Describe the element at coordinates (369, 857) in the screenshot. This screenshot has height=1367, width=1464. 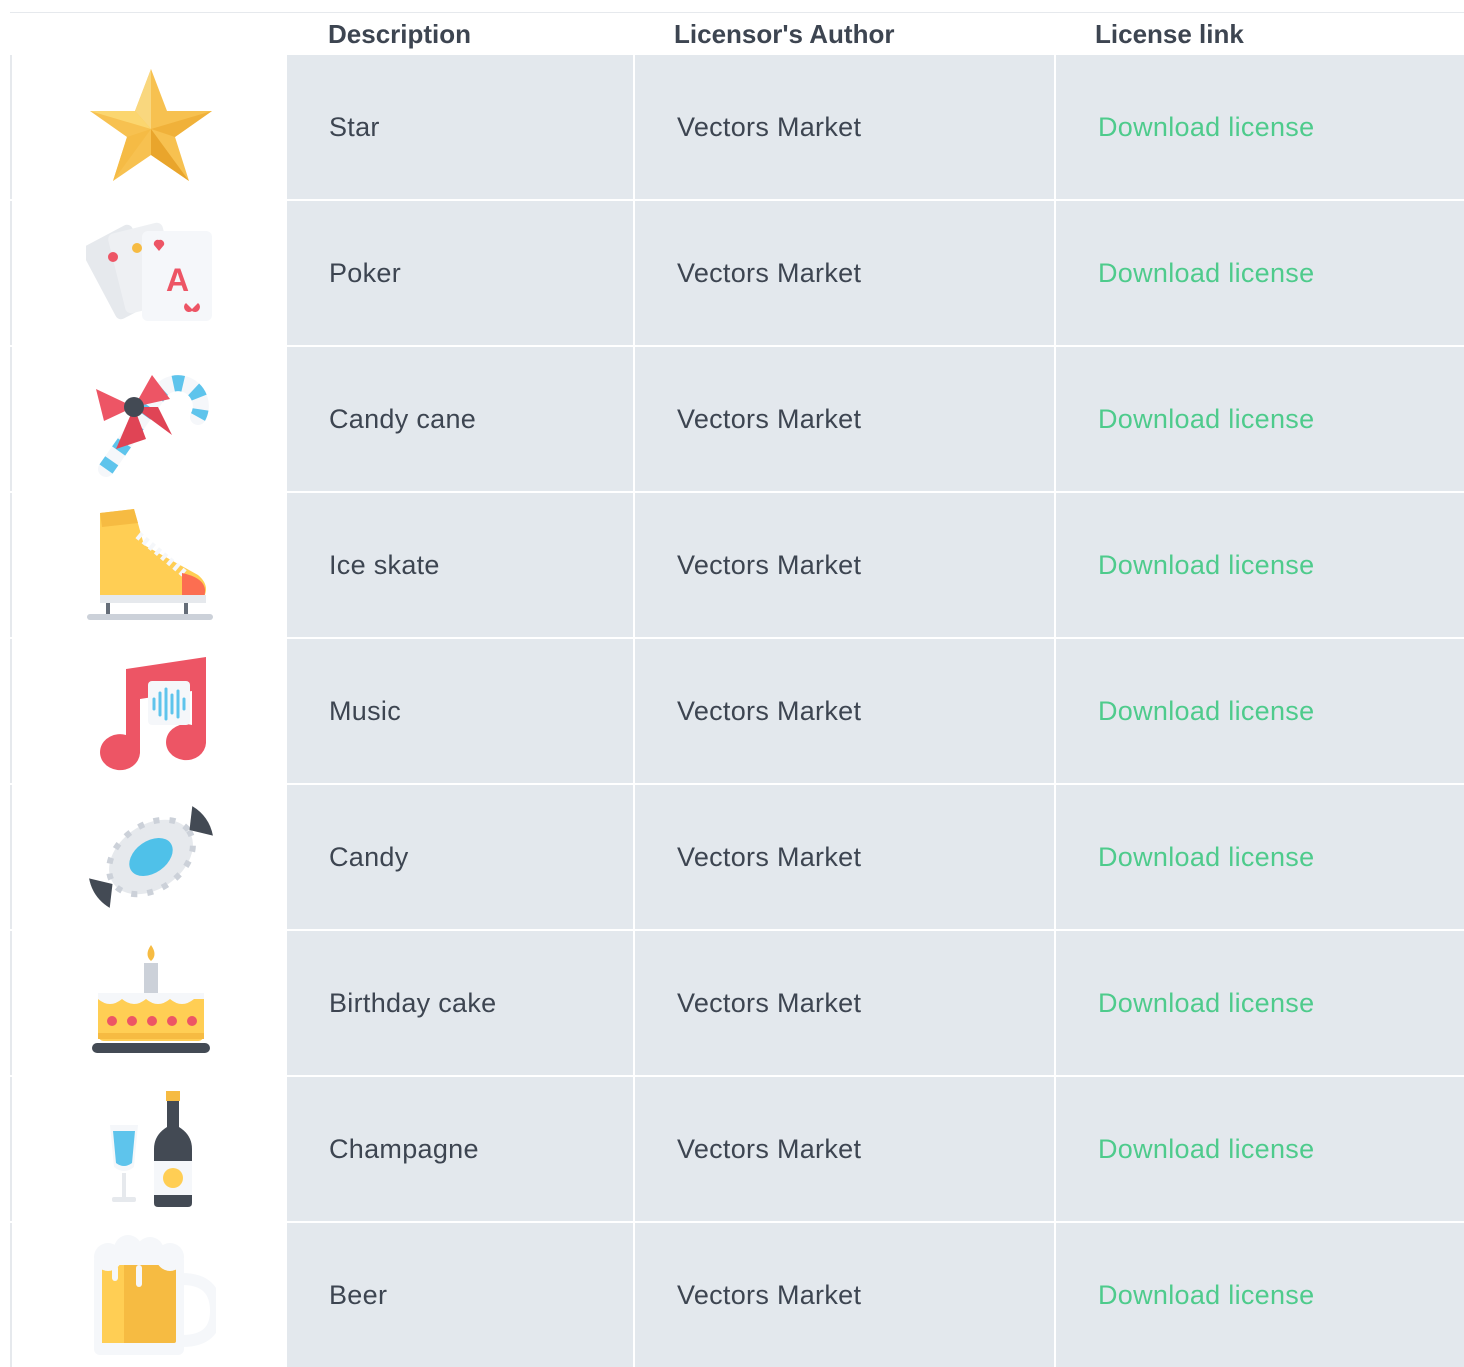
I see `description-text: Candy` at that location.